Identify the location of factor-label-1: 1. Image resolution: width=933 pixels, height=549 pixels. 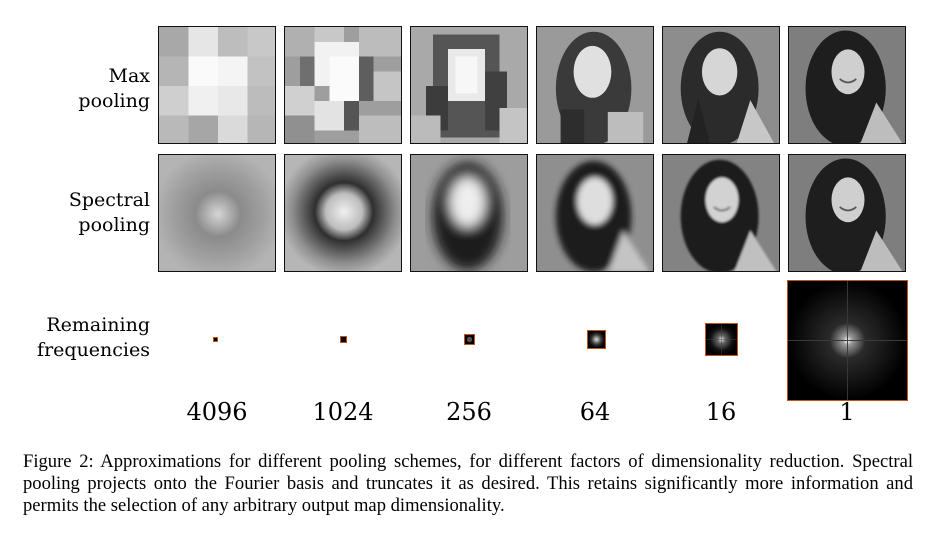
(847, 412).